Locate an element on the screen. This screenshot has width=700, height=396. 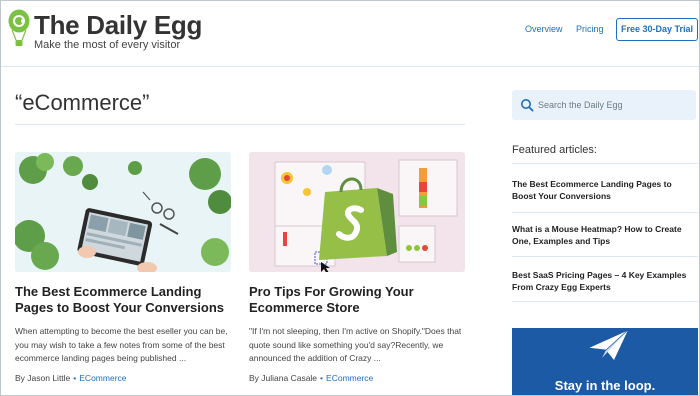
egg-balloon-logo-icon is located at coordinates (19, 29).